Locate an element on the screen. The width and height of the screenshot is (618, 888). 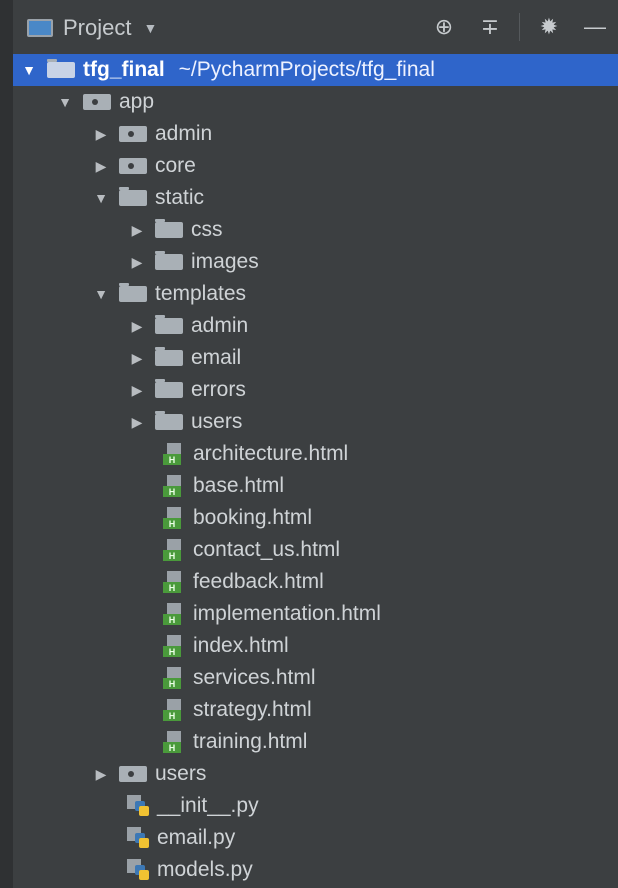
tree-file-html: H contact_us.html is located at coordinates (315, 550).